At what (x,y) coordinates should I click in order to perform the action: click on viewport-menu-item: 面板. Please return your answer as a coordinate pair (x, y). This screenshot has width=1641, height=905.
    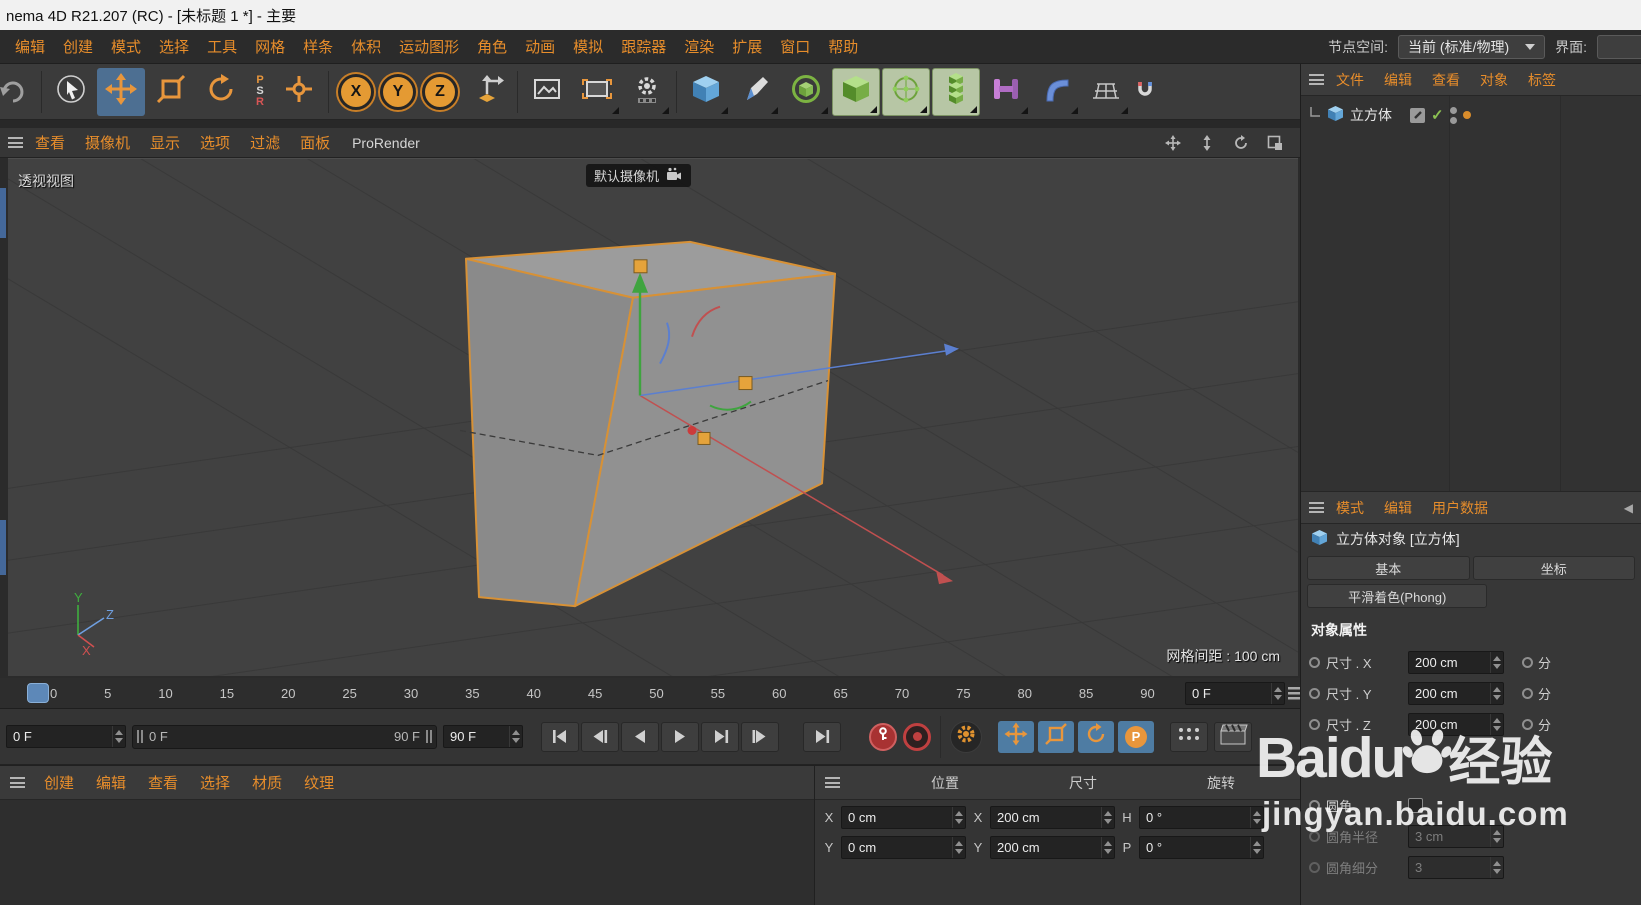
    Looking at the image, I should click on (315, 142).